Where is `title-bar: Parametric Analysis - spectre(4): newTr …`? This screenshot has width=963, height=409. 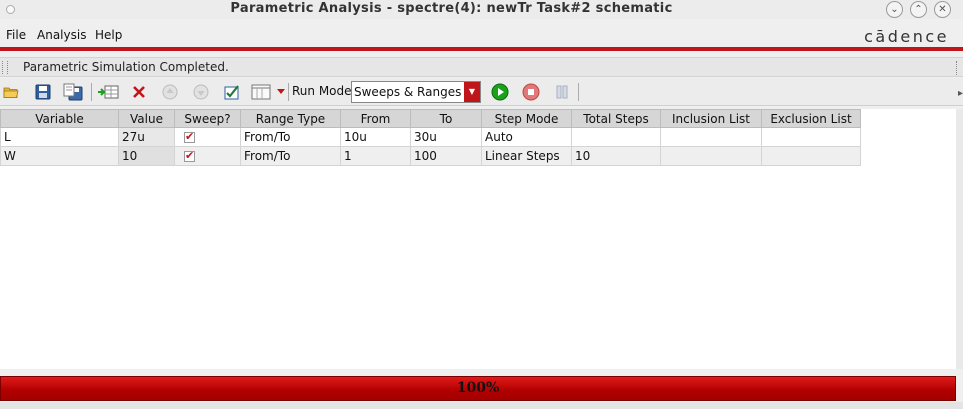
title-bar: Parametric Analysis - spectre(4): newTr … is located at coordinates (481, 9).